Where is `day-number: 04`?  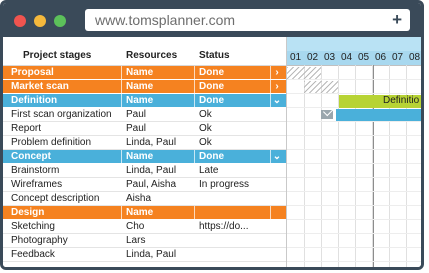
day-number: 04 is located at coordinates (346, 57).